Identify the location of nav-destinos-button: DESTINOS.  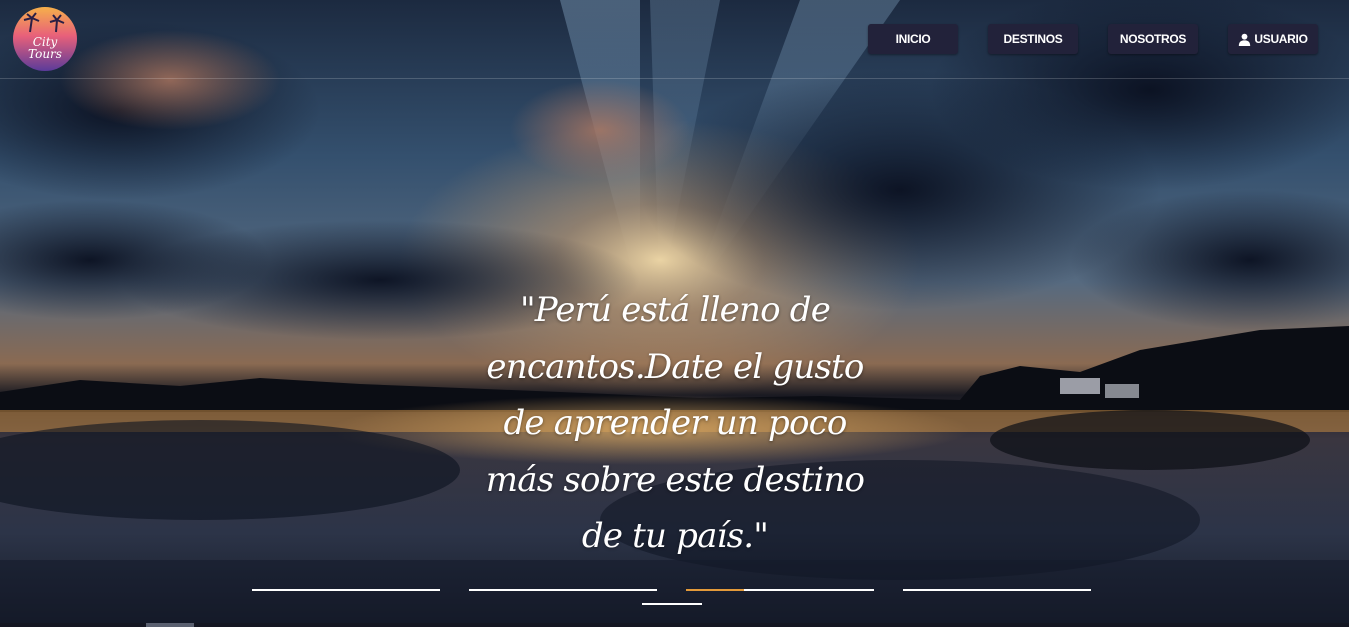
(1033, 39).